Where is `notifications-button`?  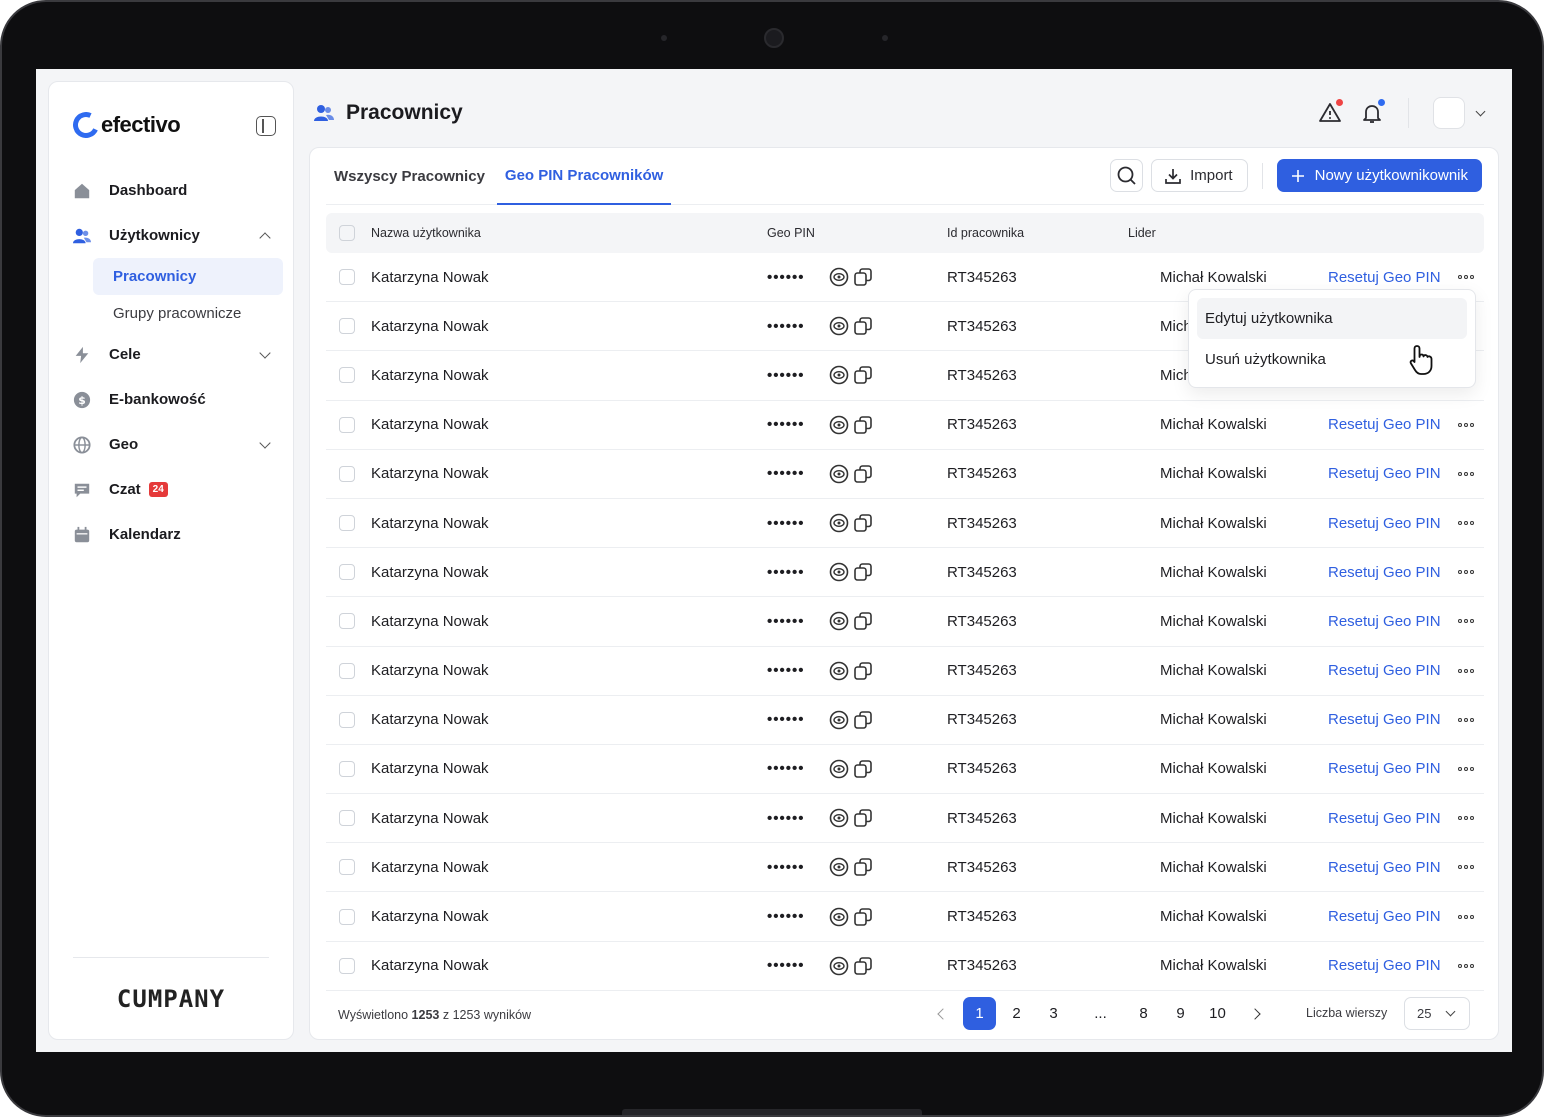
notifications-button is located at coordinates (1372, 112).